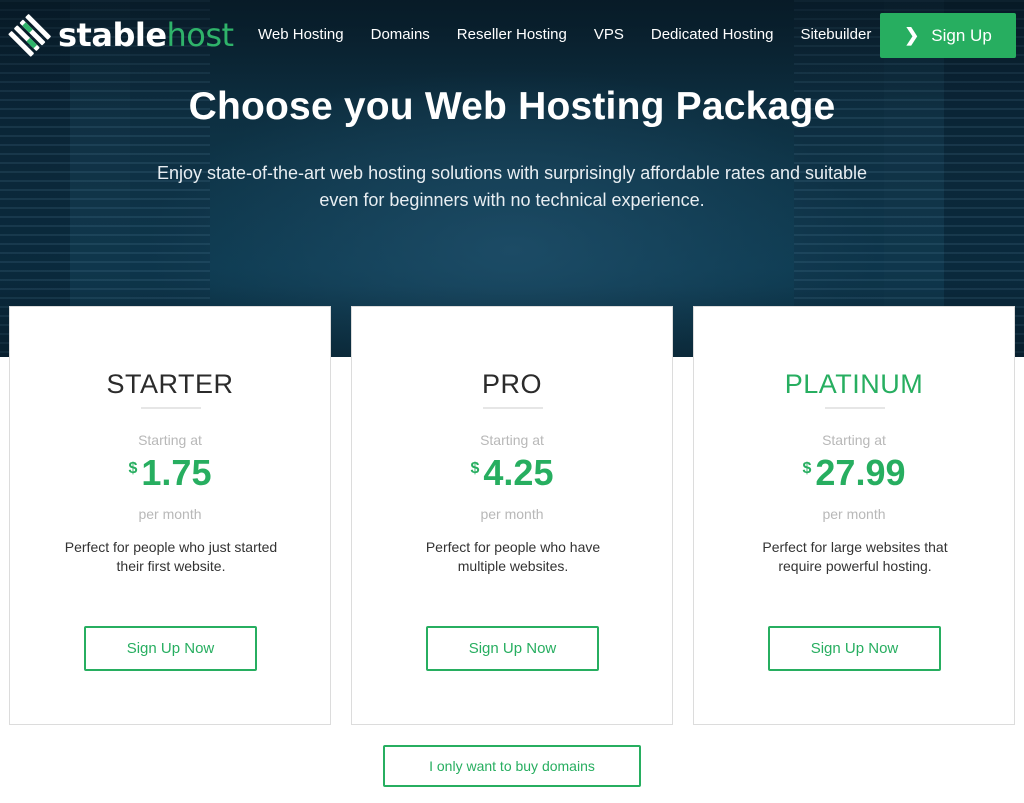  What do you see at coordinates (301, 34) in the screenshot?
I see `nav-item-web-hosting: Web Hosting` at bounding box center [301, 34].